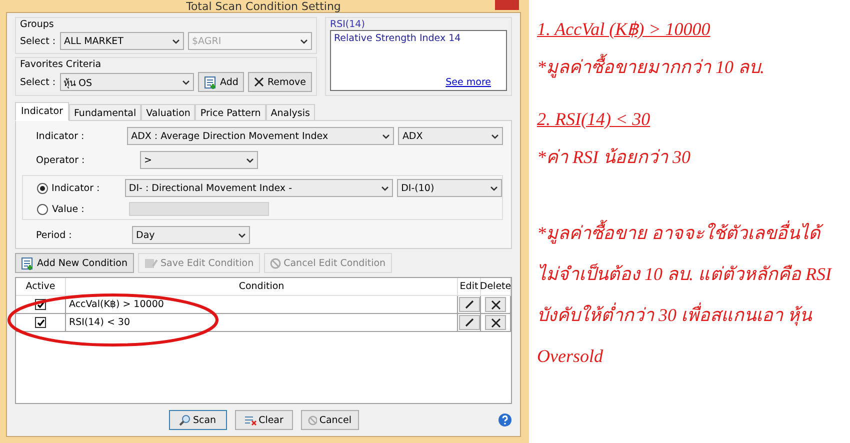  I want to click on dropdown-field: DI- : Directional Movement Index -, so click(259, 188).